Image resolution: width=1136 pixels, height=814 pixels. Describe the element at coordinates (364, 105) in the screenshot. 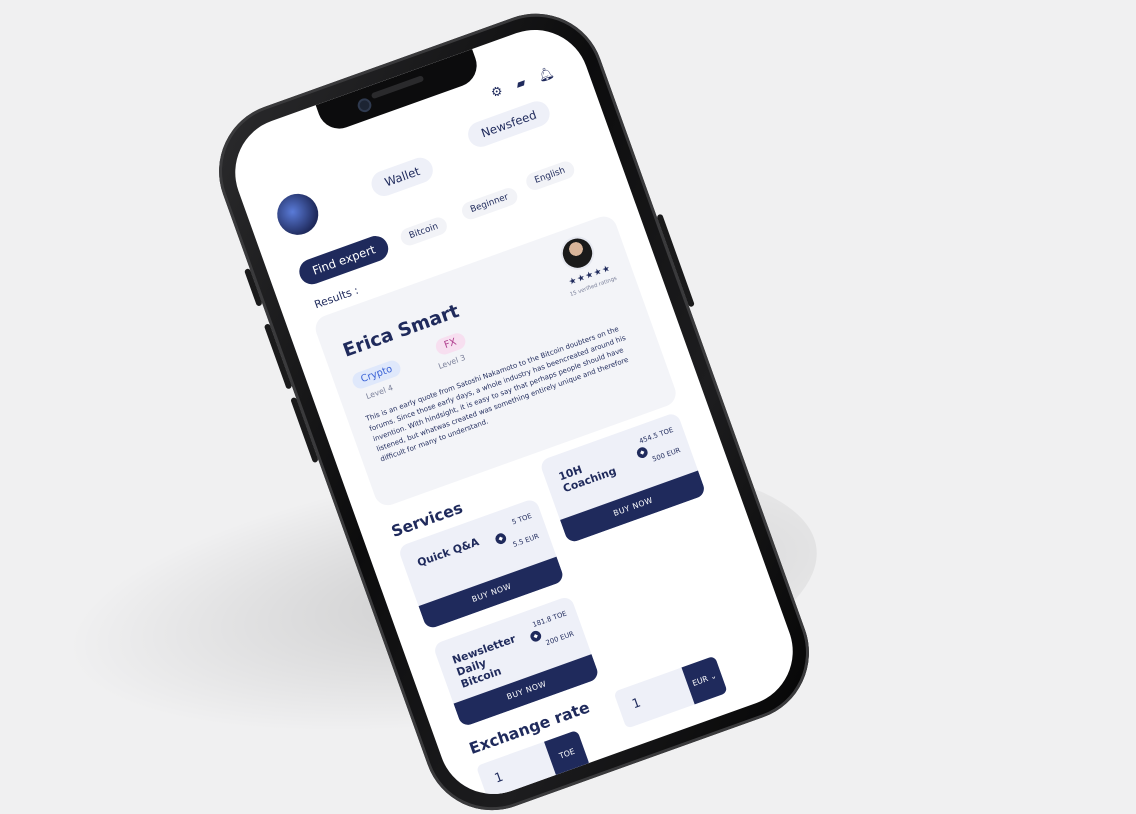

I see `camera-icon` at that location.